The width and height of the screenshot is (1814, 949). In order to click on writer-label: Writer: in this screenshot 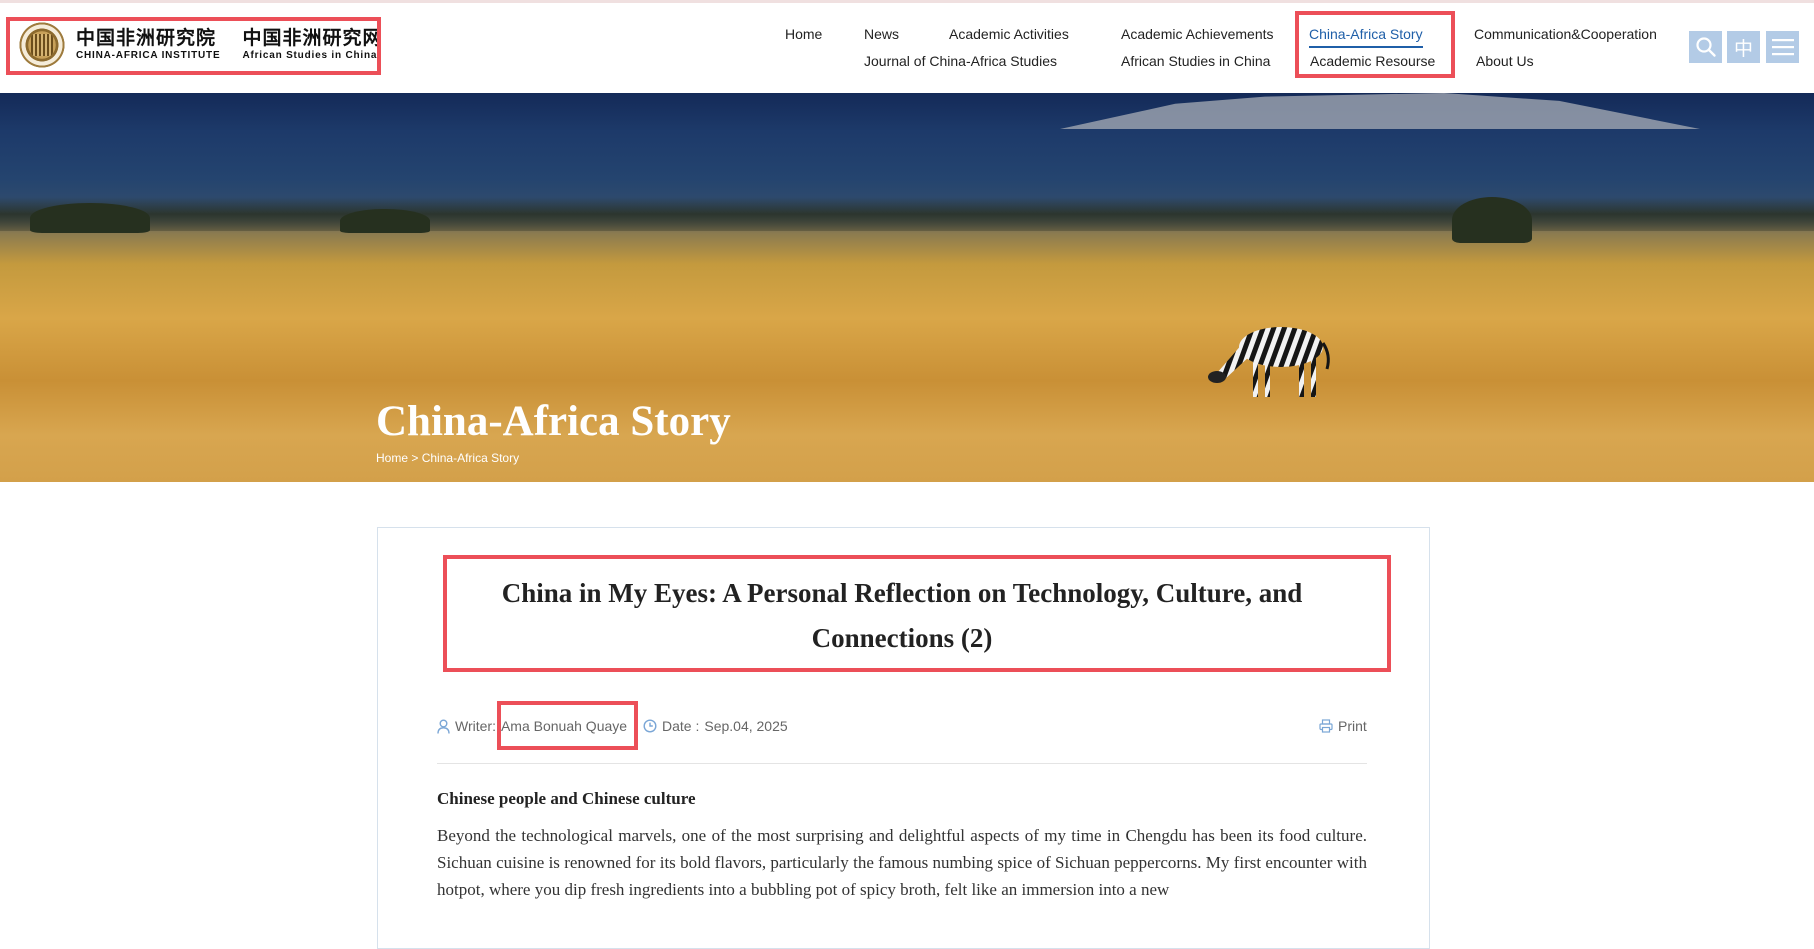, I will do `click(475, 726)`.